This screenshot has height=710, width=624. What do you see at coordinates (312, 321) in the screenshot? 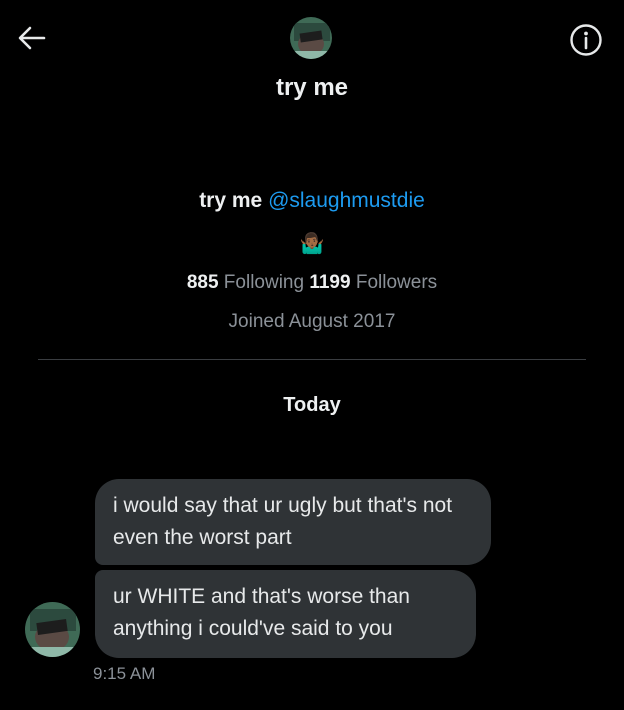
I see `joined-date: Joined August 2017` at bounding box center [312, 321].